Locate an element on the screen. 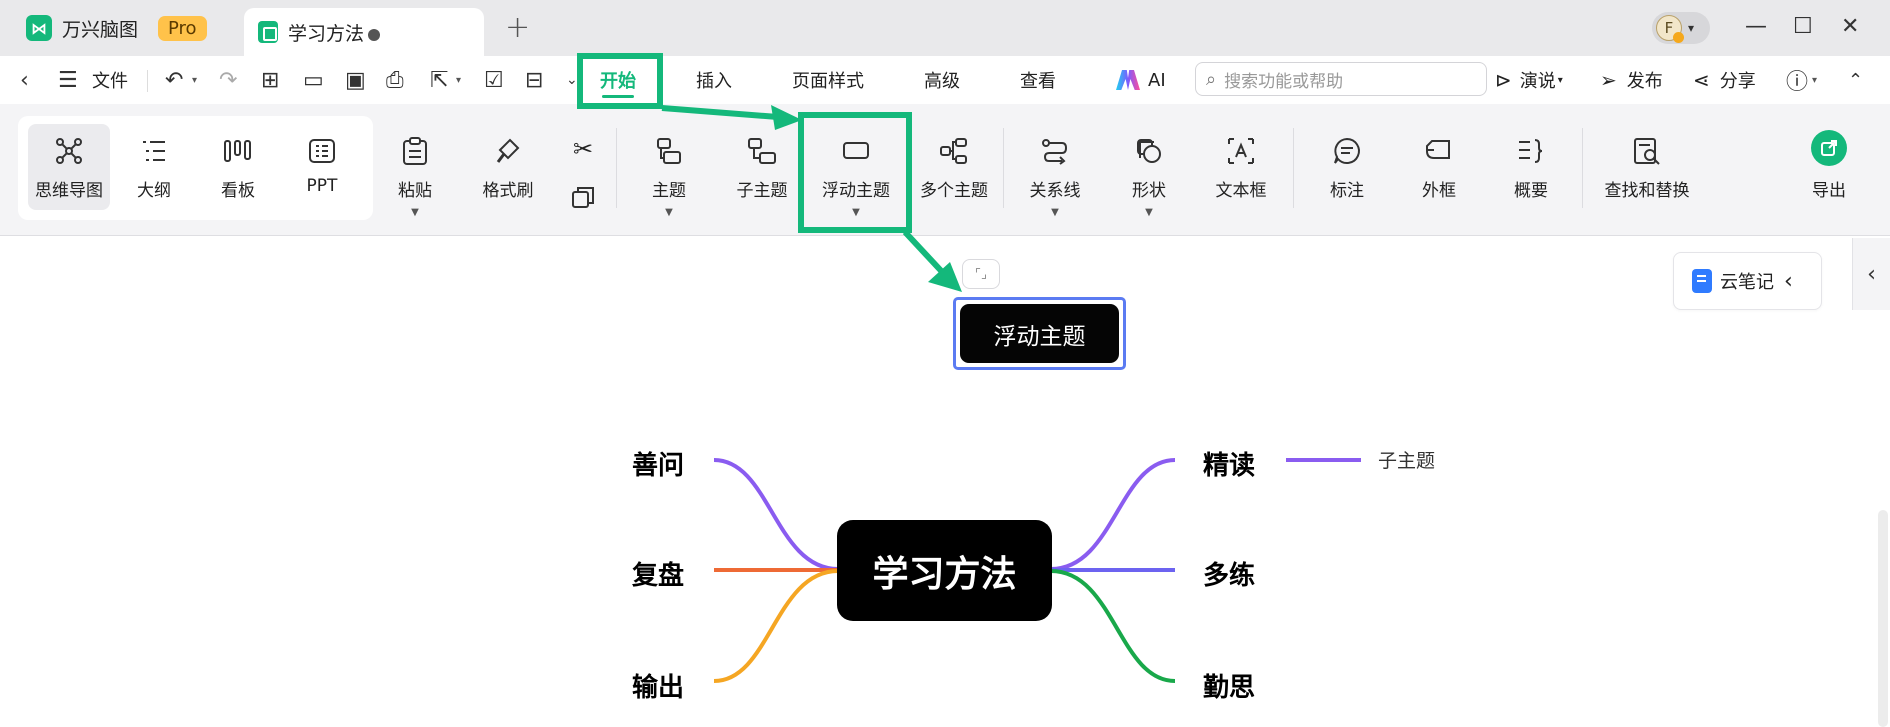  paste-dropdown-icon: ▼ is located at coordinates (415, 212).